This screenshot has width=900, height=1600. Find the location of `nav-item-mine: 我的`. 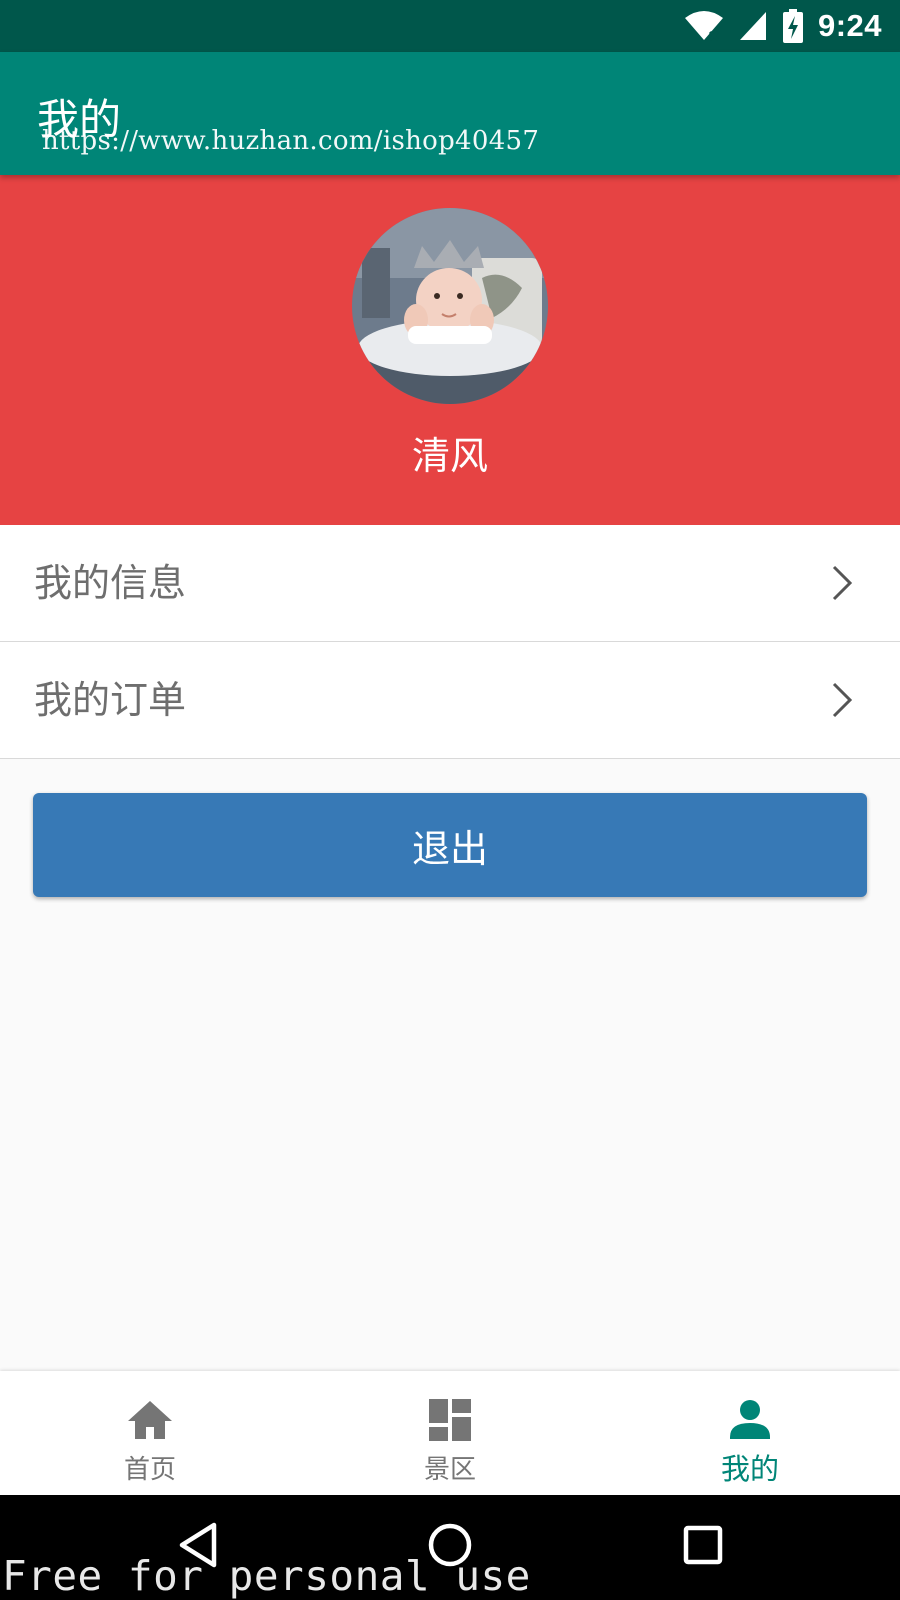

nav-item-mine: 我的 is located at coordinates (750, 1433).